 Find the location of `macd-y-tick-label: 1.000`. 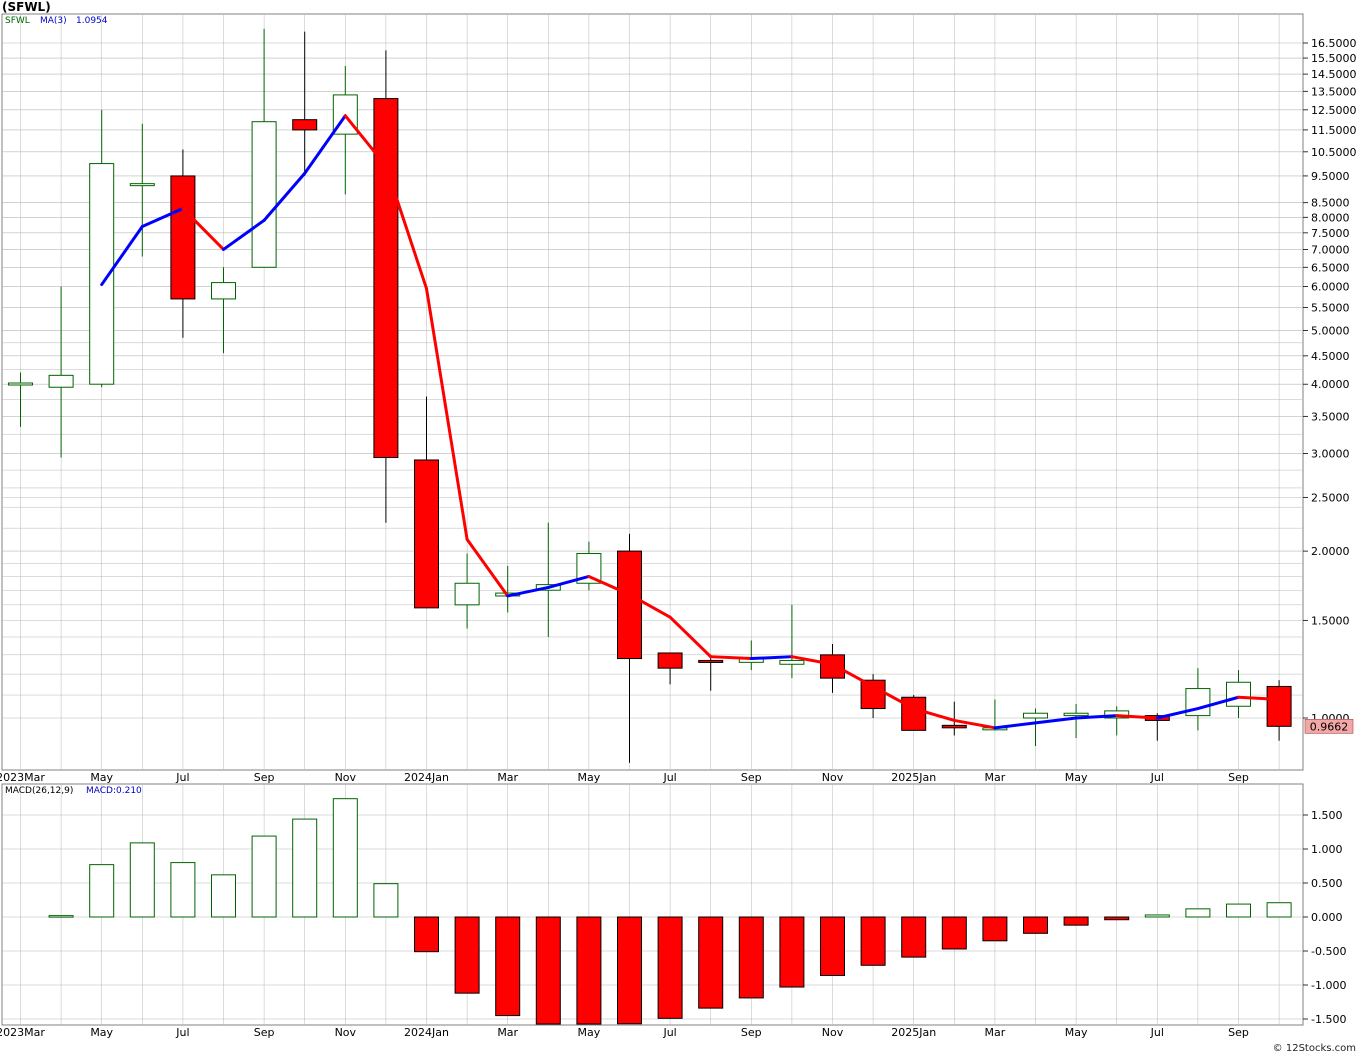

macd-y-tick-label: 1.000 is located at coordinates (1327, 849).